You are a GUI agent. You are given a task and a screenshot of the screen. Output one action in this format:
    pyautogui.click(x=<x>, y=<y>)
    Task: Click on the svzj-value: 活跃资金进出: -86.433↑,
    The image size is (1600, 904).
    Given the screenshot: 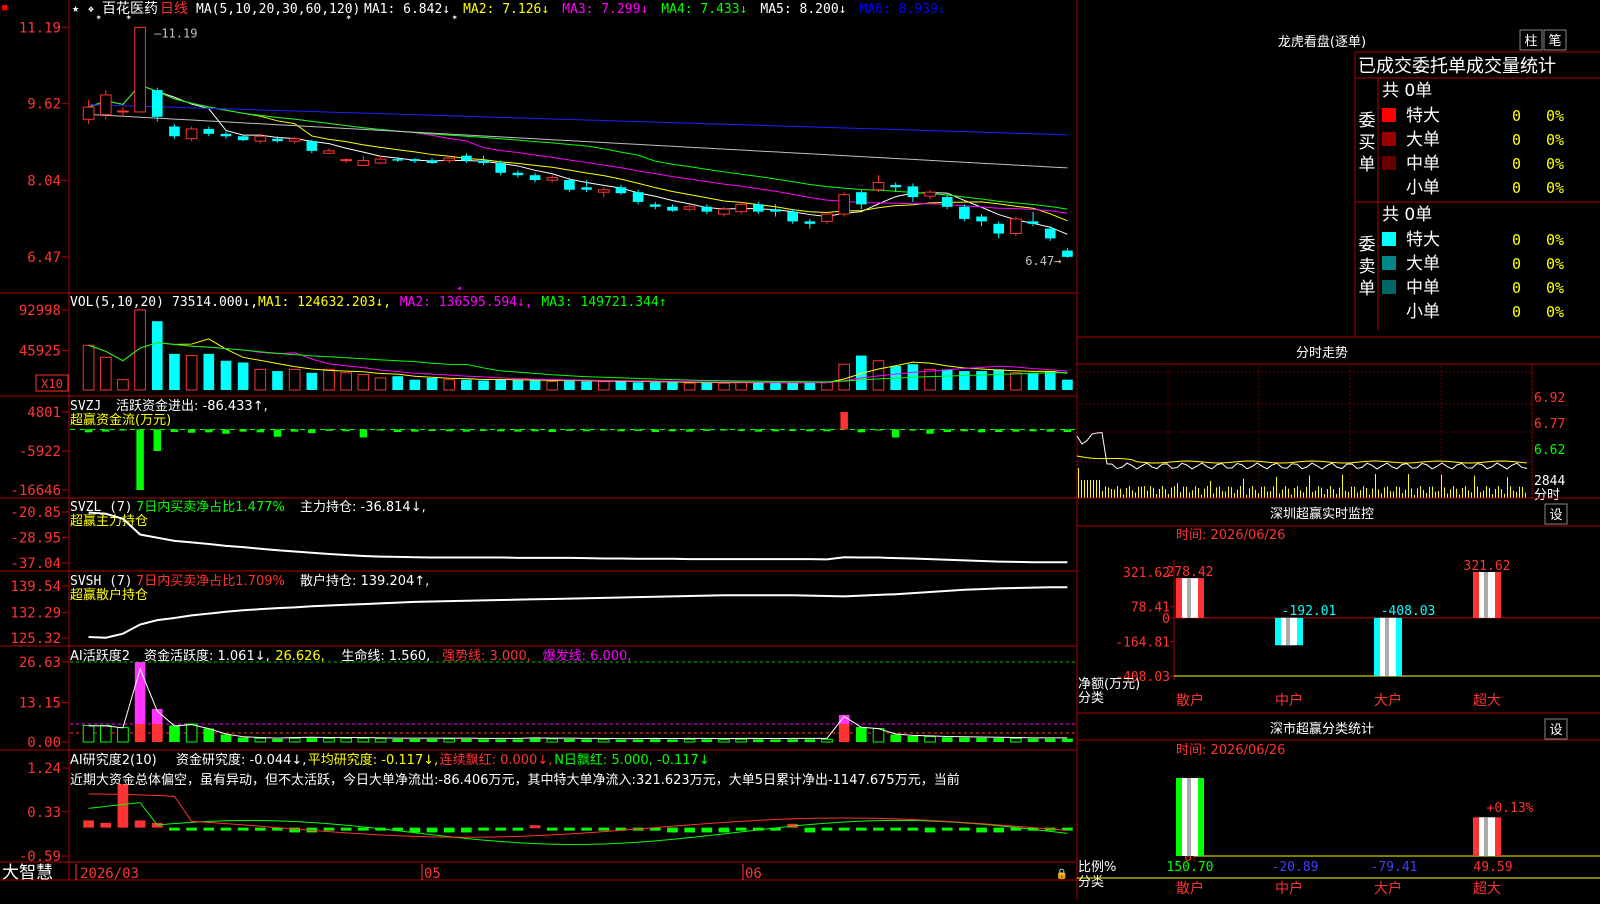 What is the action you would take?
    pyautogui.click(x=192, y=406)
    